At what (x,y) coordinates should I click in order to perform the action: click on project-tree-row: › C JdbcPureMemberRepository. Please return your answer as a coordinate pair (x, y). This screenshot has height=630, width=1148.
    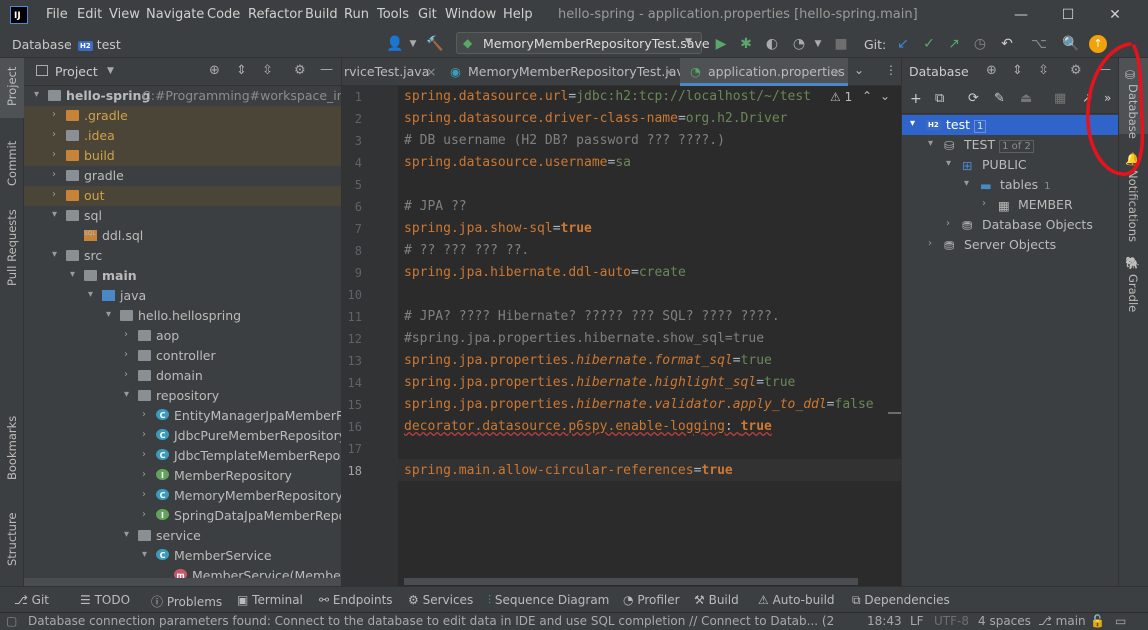
    Looking at the image, I should click on (182, 436).